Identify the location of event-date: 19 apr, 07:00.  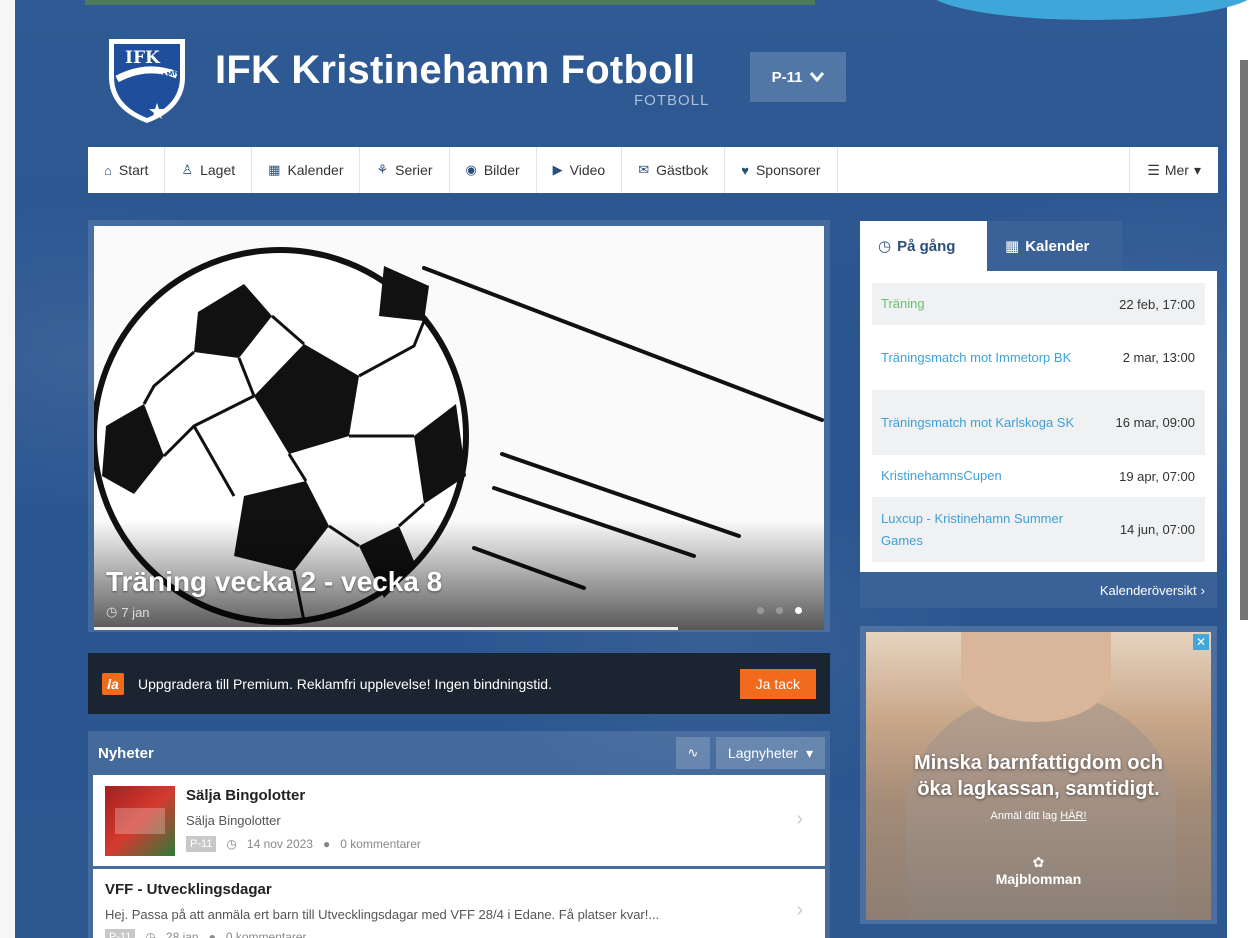
(1157, 476).